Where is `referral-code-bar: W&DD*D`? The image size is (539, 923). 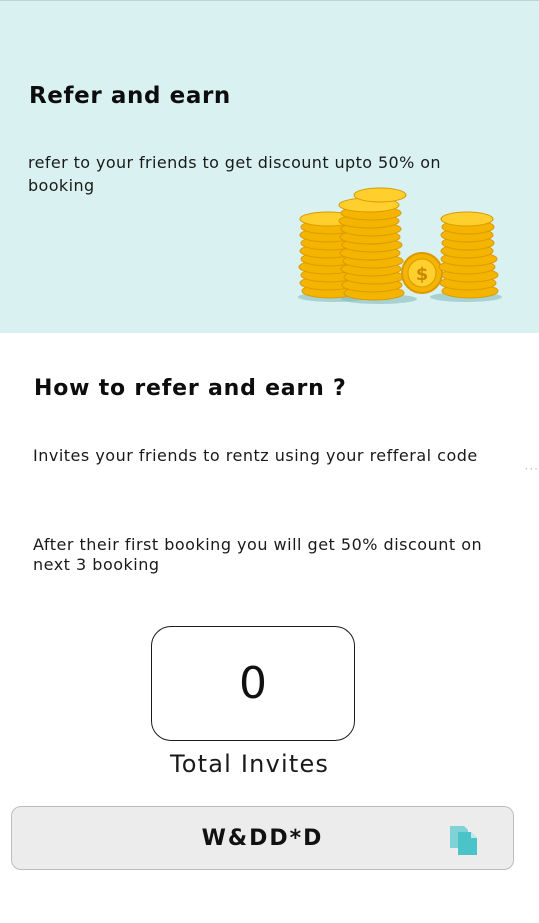
referral-code-bar: W&DD*D is located at coordinates (262, 838).